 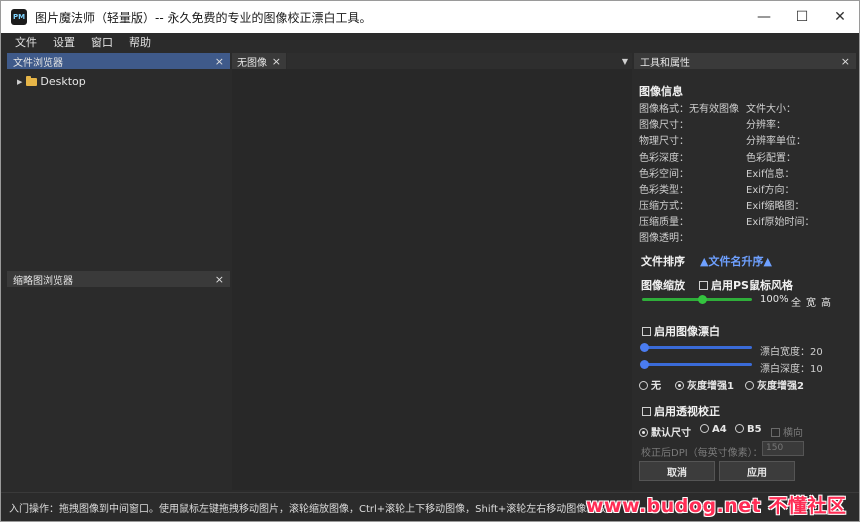 I want to click on props-title: 工具和属性, so click(x=665, y=63).